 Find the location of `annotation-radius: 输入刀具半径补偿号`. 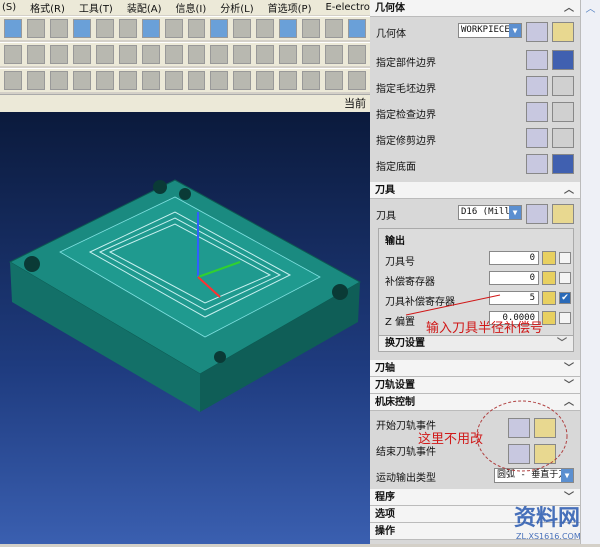

annotation-radius: 输入刀具半径补偿号 is located at coordinates (485, 328).